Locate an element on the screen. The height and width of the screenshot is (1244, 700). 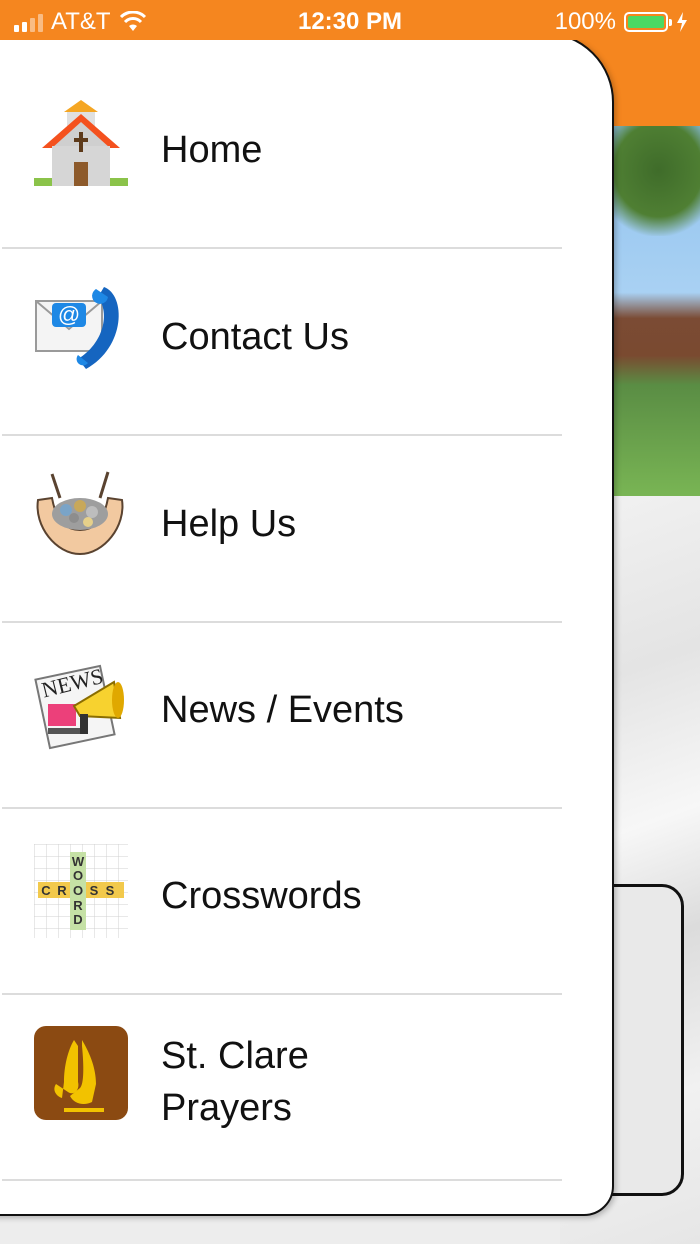
svg-text: W is located at coordinates (78, 861).